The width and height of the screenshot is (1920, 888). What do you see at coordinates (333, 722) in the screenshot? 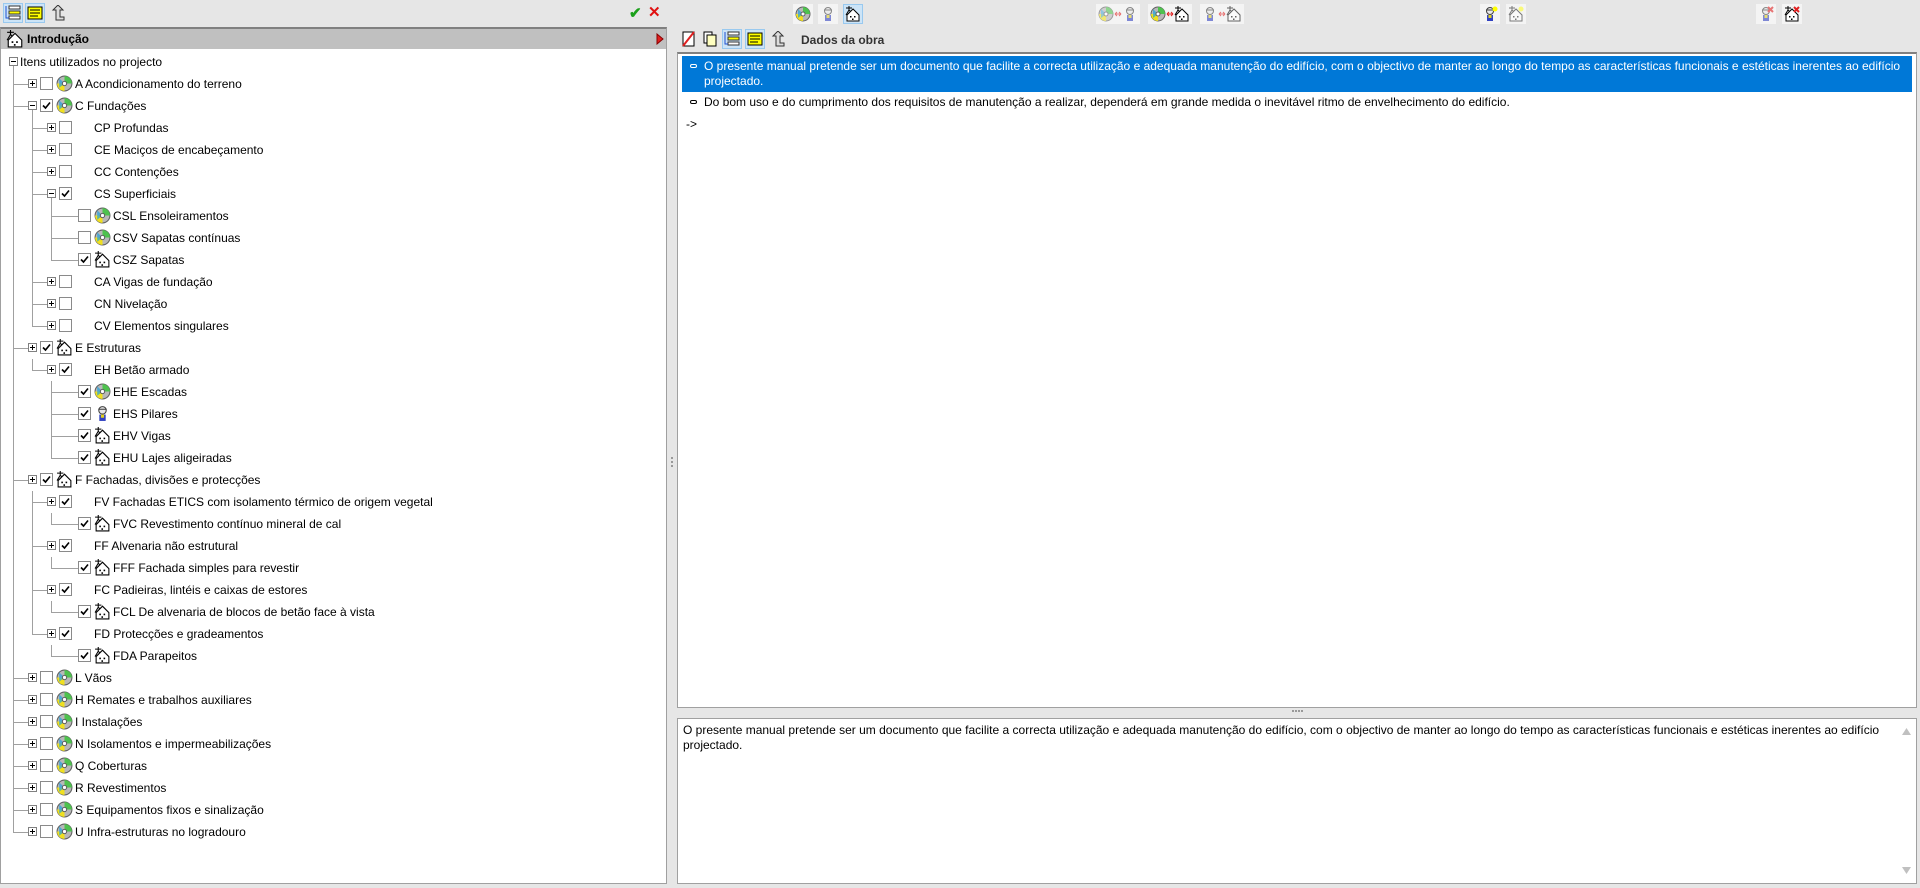
I see `tree-item: I Instalações` at bounding box center [333, 722].